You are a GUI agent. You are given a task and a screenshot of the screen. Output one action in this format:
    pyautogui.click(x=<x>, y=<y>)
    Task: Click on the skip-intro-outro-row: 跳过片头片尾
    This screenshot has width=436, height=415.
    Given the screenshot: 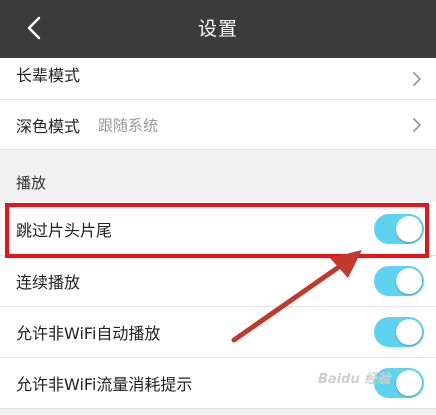 What is the action you would take?
    pyautogui.click(x=218, y=229)
    